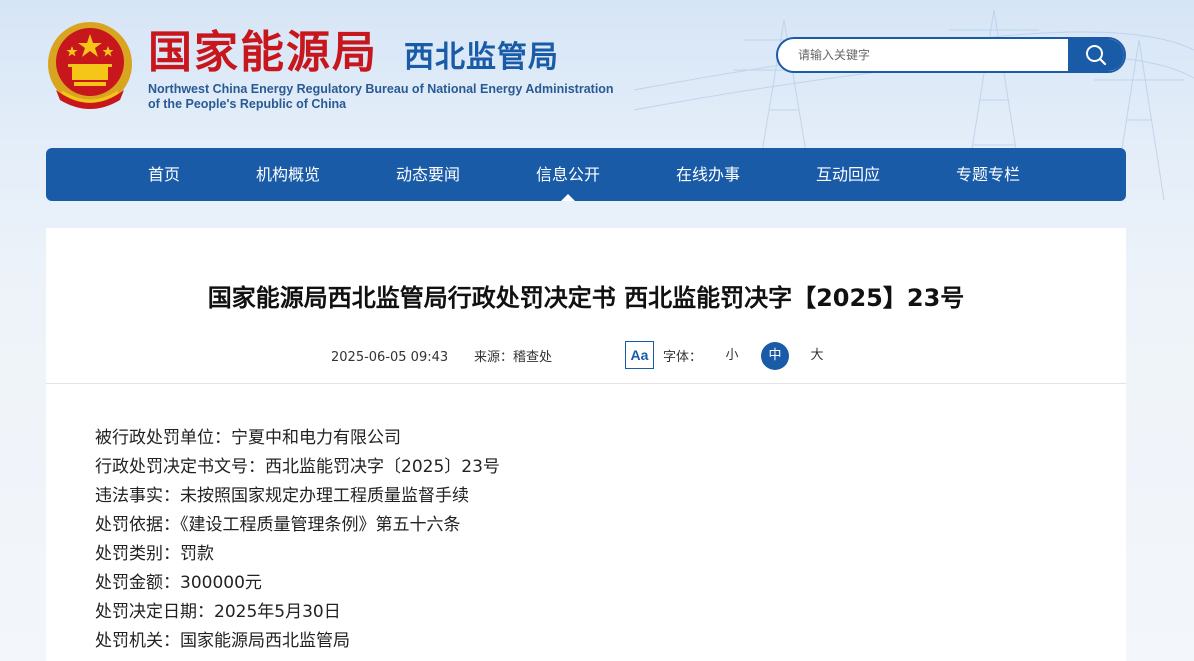  Describe the element at coordinates (568, 197) in the screenshot. I see `active-caret-icon` at that location.